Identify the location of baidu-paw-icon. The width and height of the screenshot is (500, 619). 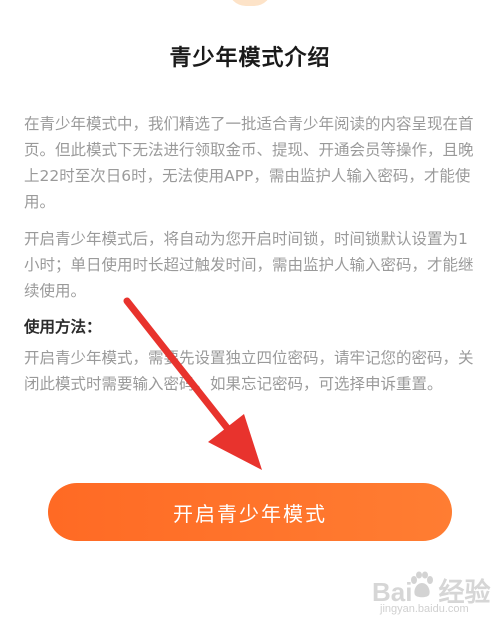
(422, 584).